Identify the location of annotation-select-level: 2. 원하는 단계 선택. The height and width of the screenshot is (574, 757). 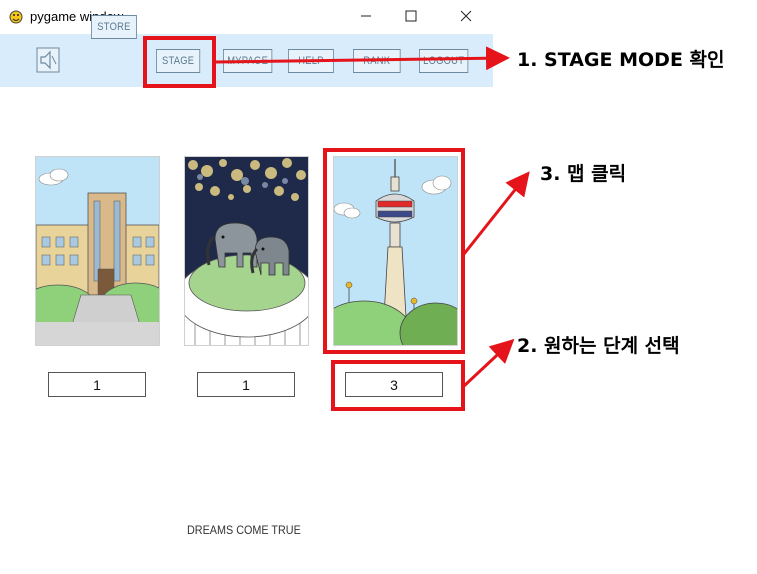
(598, 346).